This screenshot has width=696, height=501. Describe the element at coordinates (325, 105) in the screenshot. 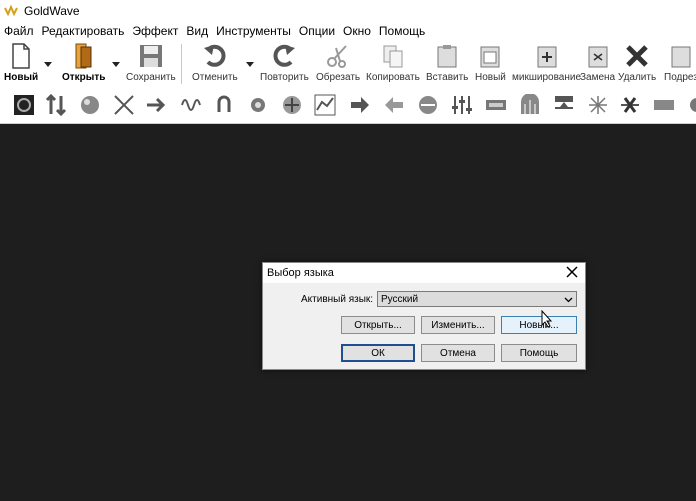

I see `equalizer-chart-icon` at that location.